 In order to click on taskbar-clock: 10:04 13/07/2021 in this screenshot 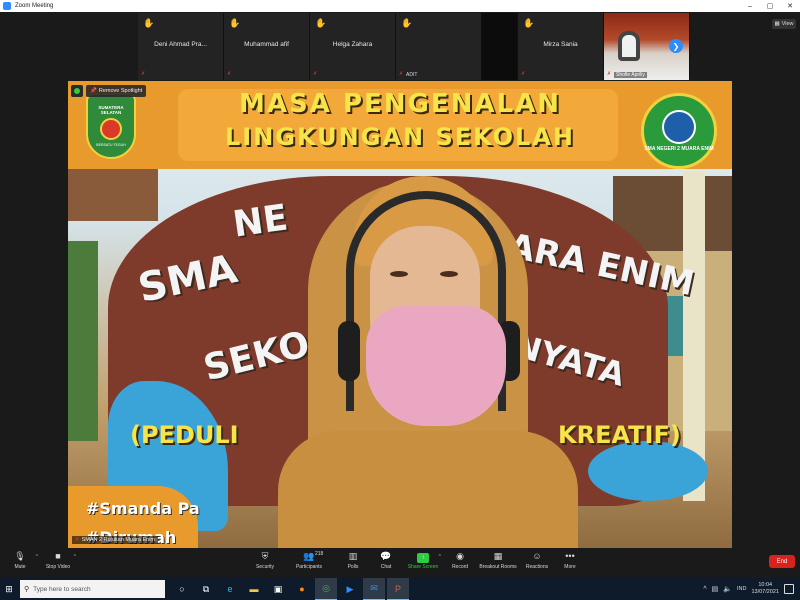, I will do `click(765, 589)`.